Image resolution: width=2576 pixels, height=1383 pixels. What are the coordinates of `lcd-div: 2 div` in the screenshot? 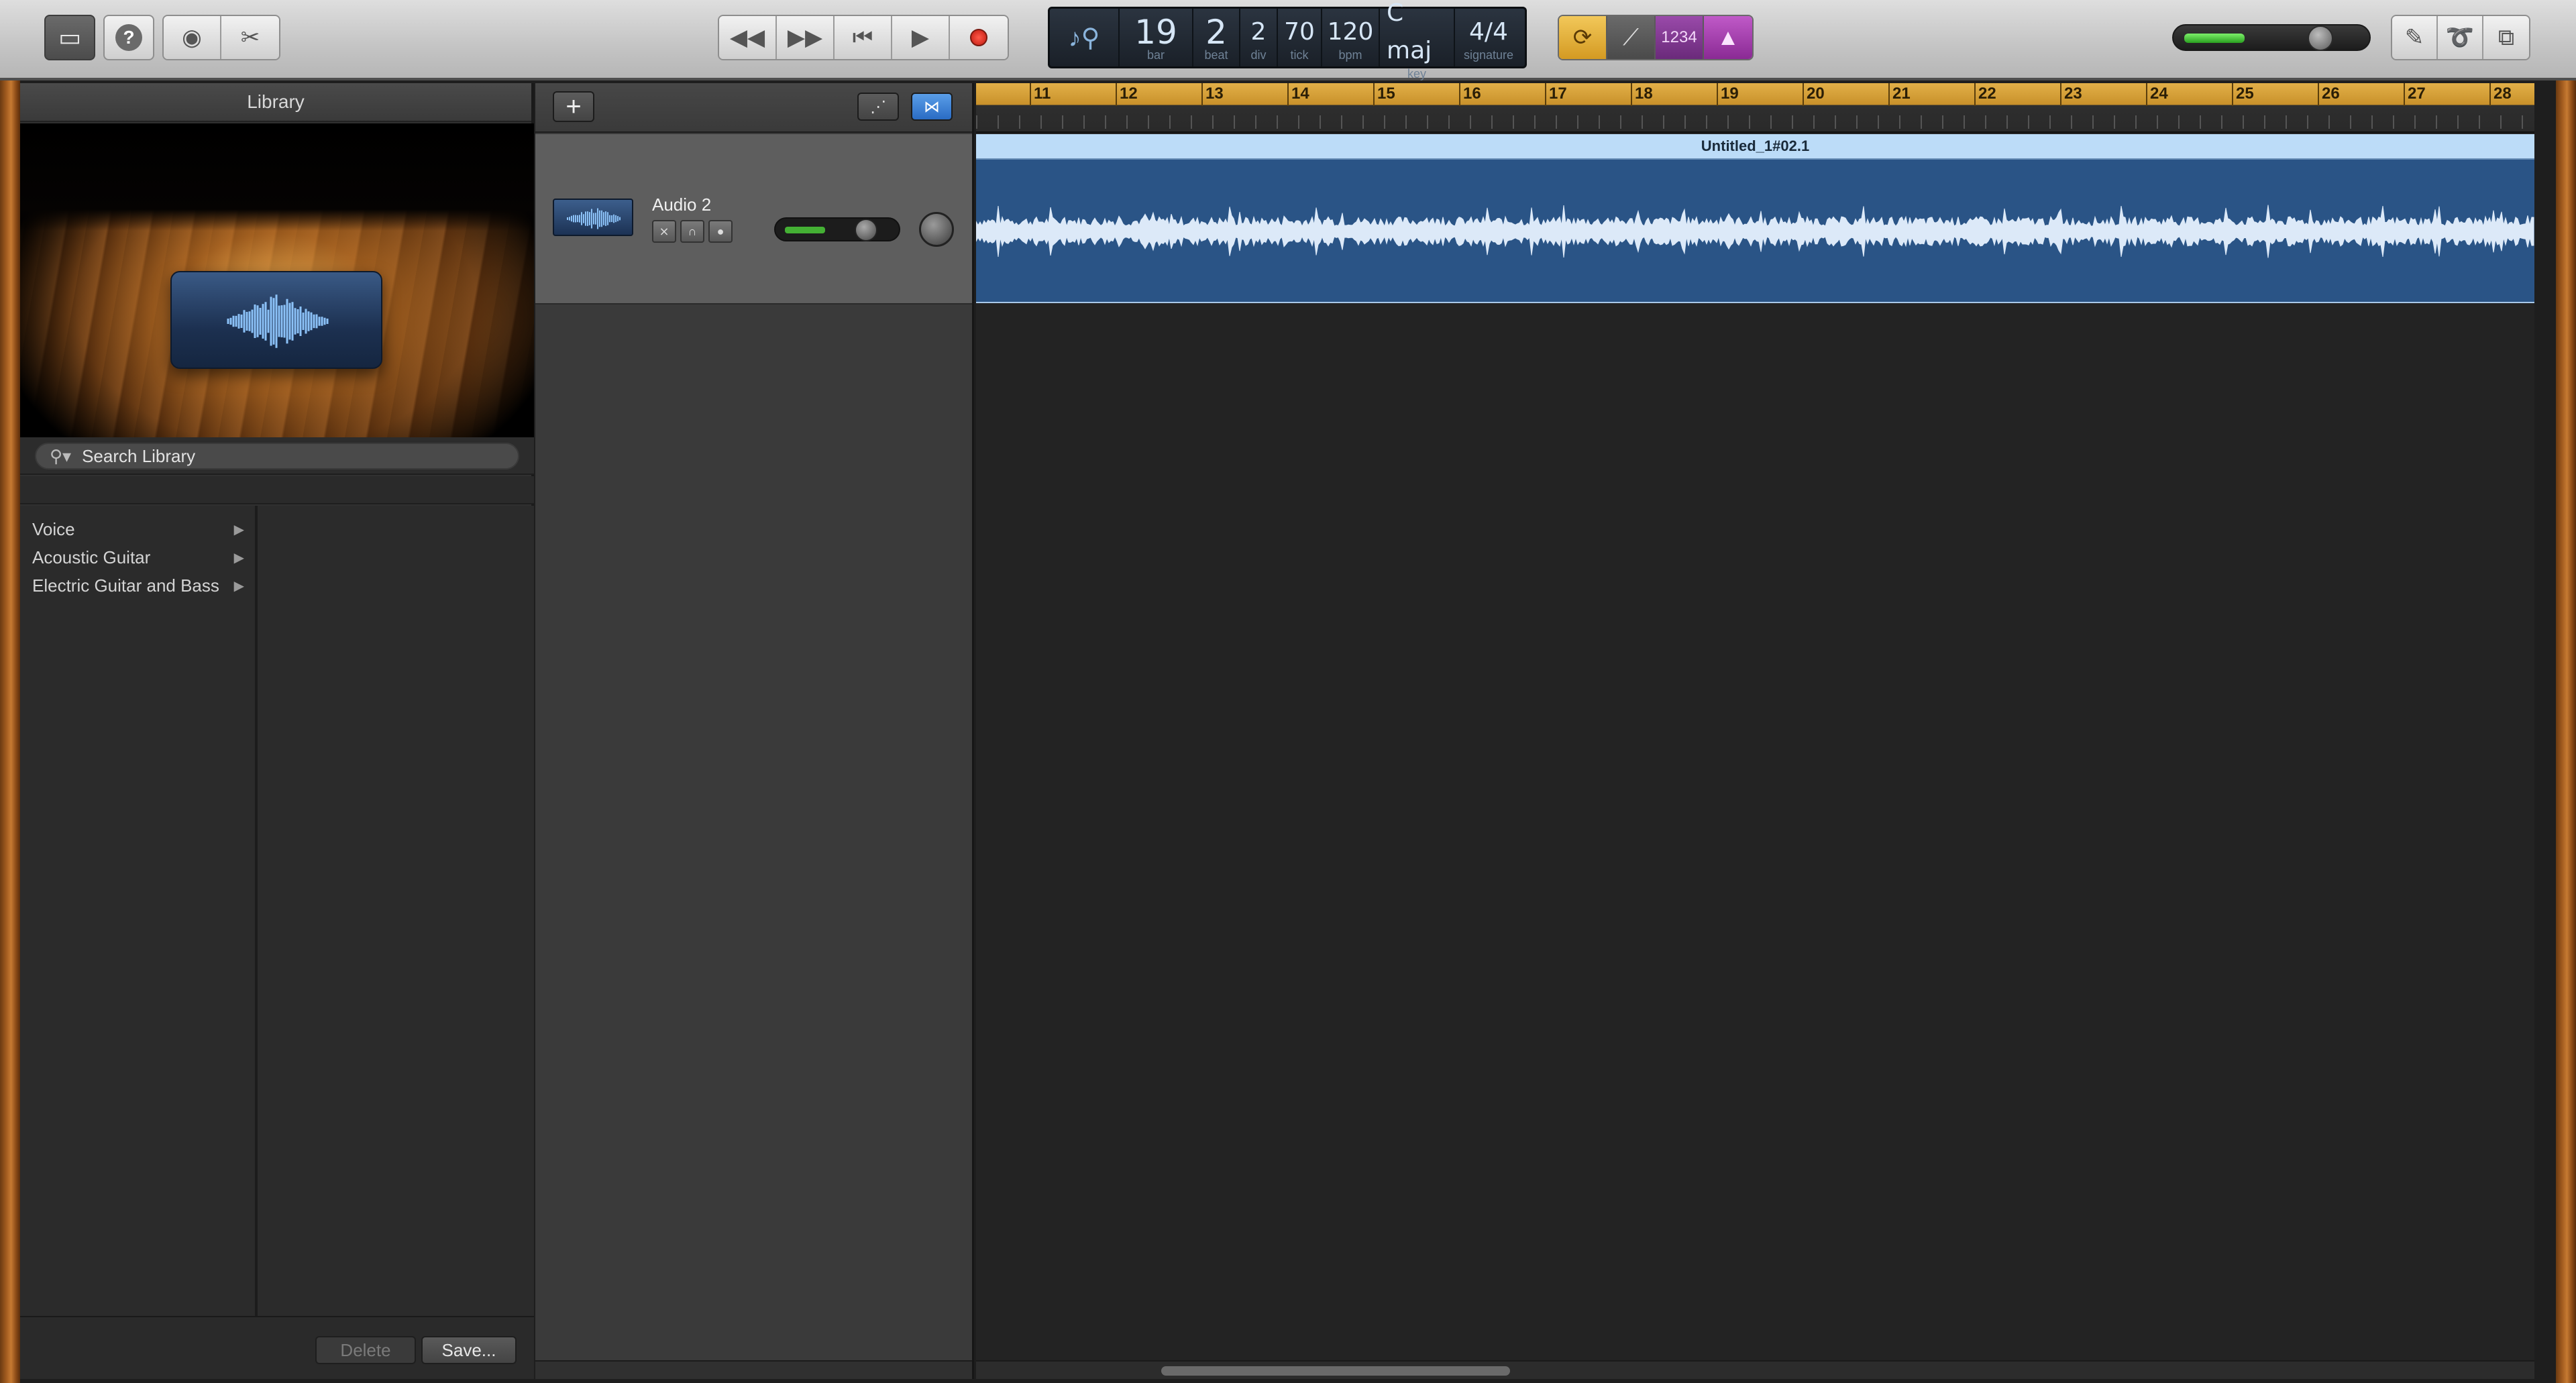 It's located at (1259, 37).